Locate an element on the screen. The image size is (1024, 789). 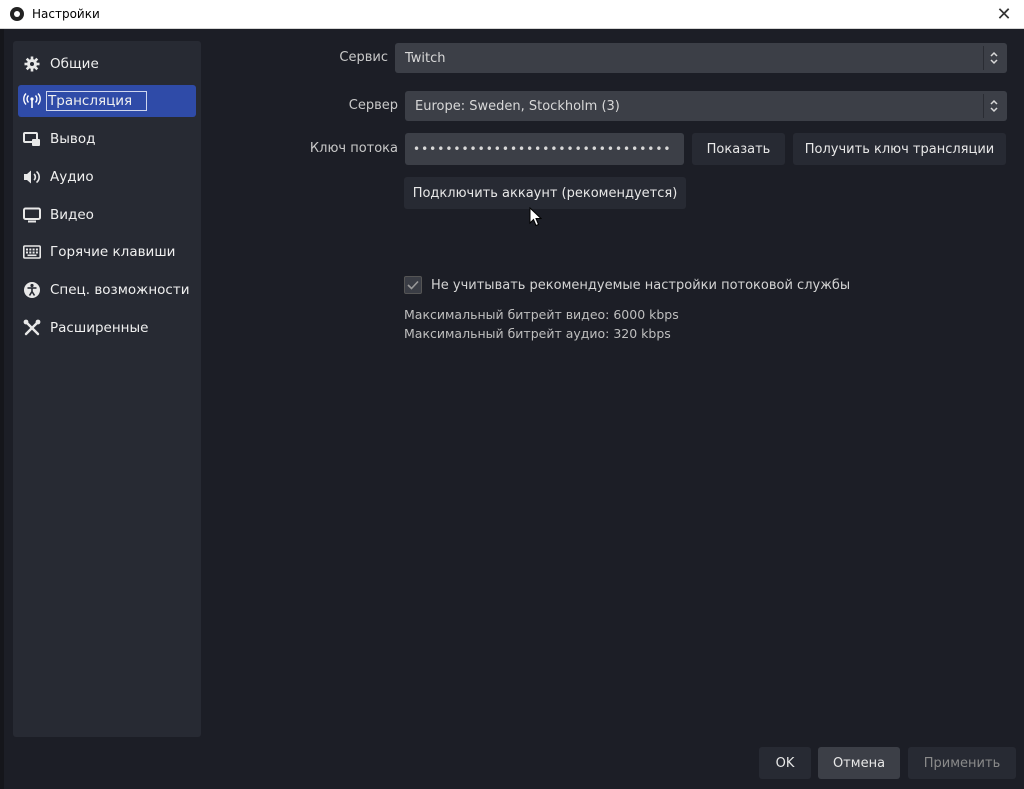
tools-icon is located at coordinates (32, 328).